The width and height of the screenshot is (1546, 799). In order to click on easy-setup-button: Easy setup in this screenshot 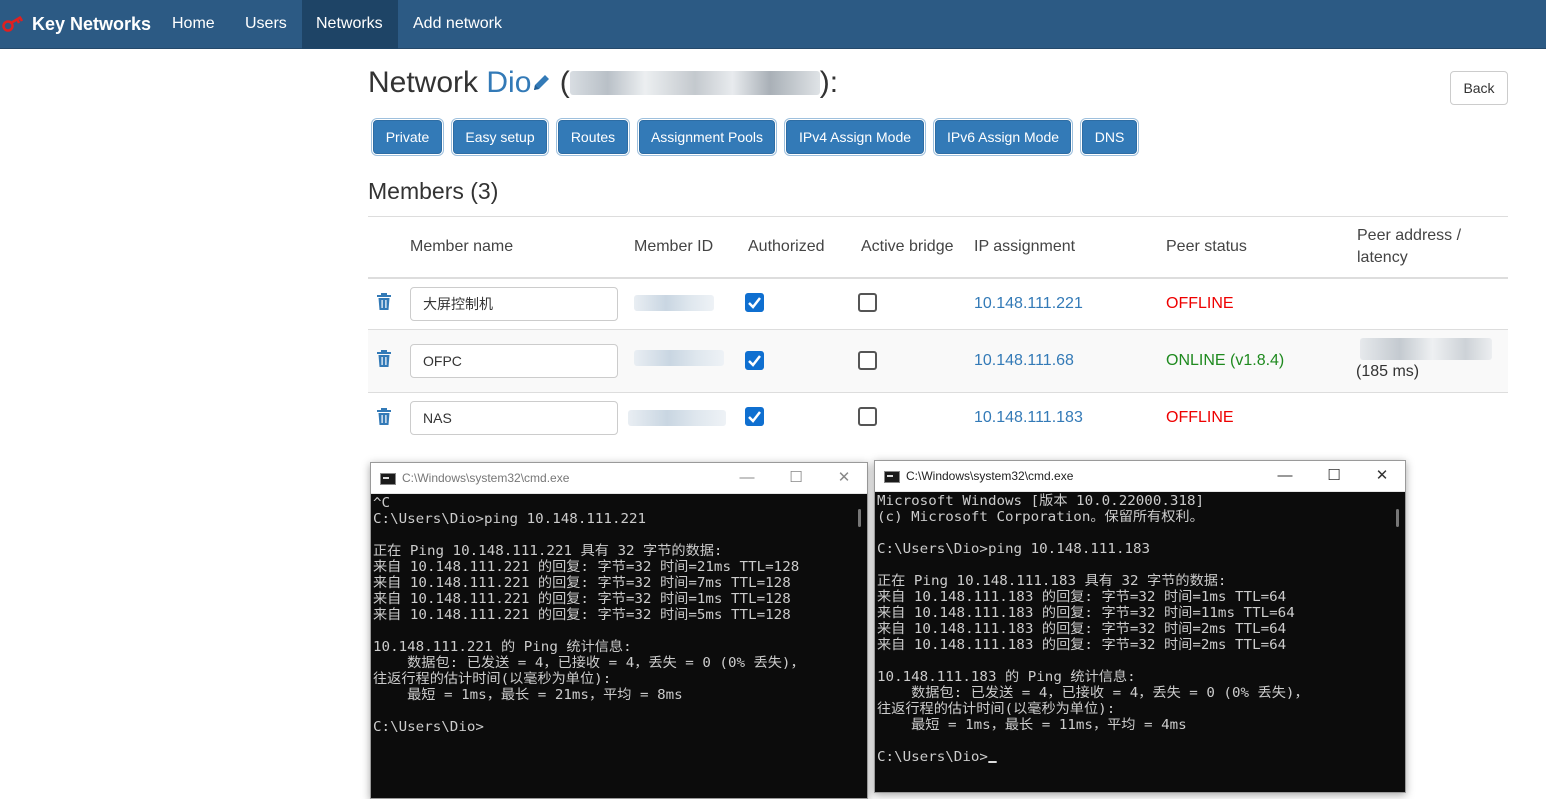, I will do `click(500, 137)`.